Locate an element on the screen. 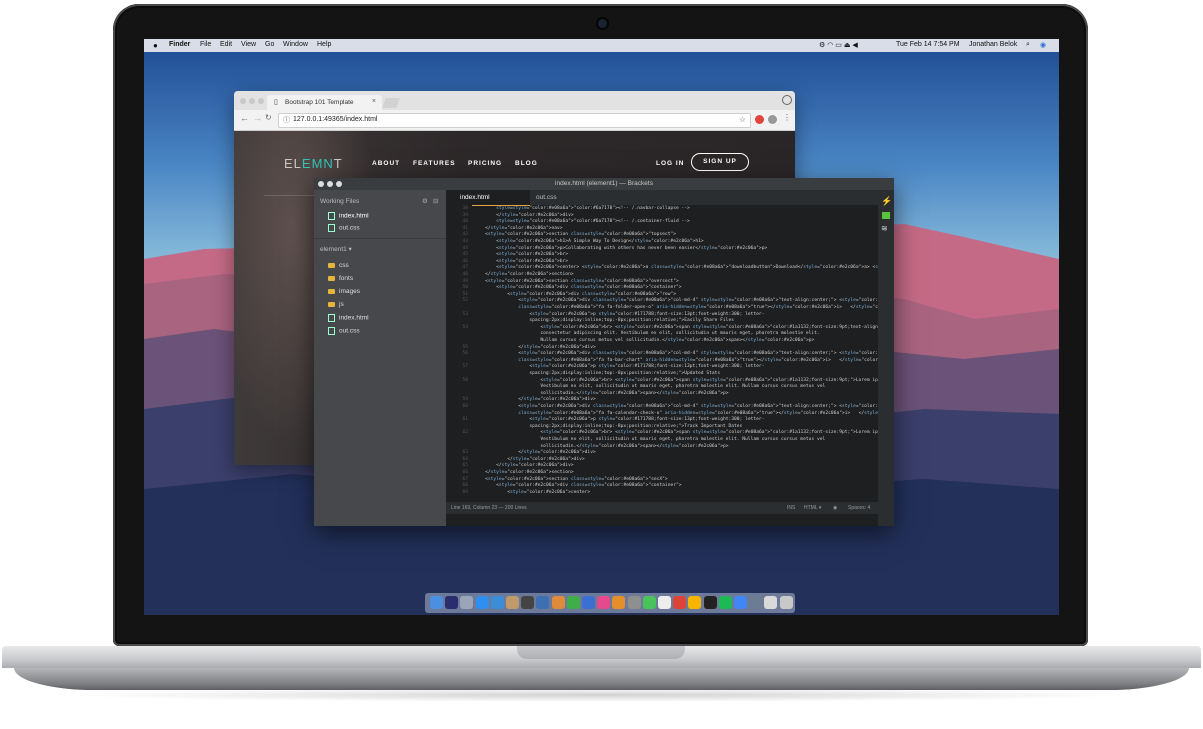  line-number: 53 is located at coordinates (465, 314).